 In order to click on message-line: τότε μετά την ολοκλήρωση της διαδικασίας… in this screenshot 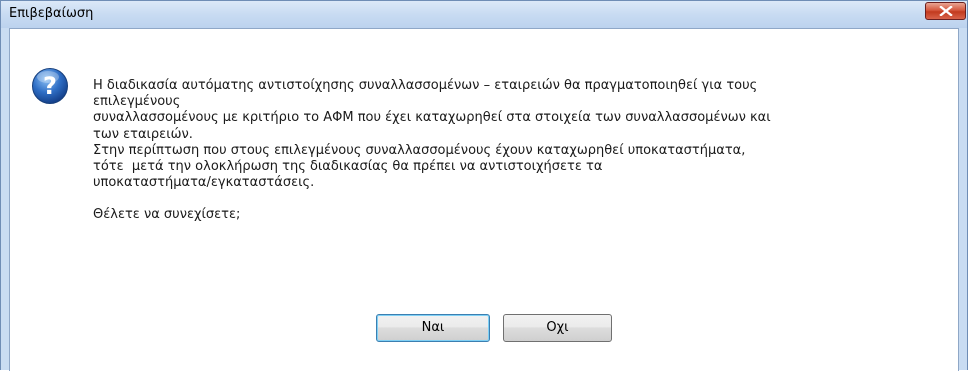, I will do `click(348, 167)`.